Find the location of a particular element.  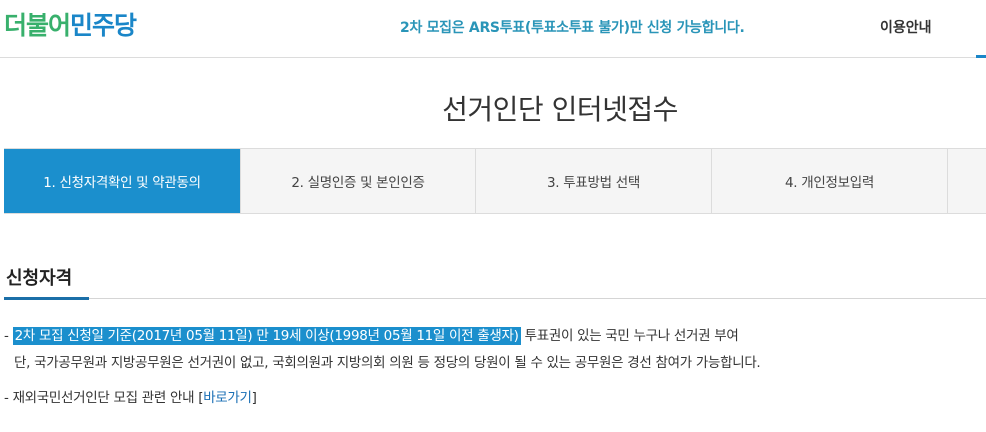

header-accent-bar is located at coordinates (981, 56).